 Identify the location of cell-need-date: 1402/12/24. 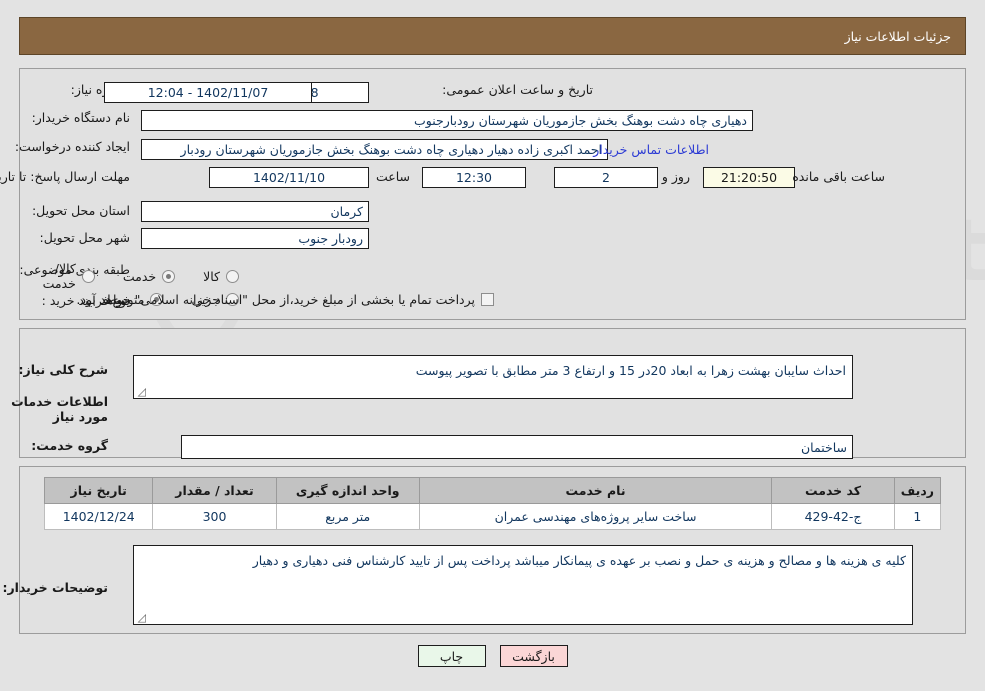
(98, 516).